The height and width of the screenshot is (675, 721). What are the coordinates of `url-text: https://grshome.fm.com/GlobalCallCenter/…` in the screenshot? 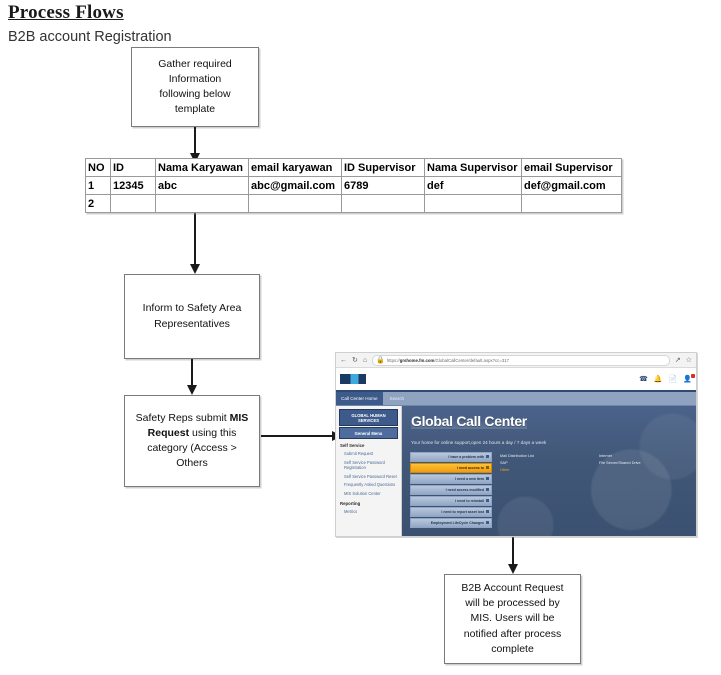 It's located at (448, 360).